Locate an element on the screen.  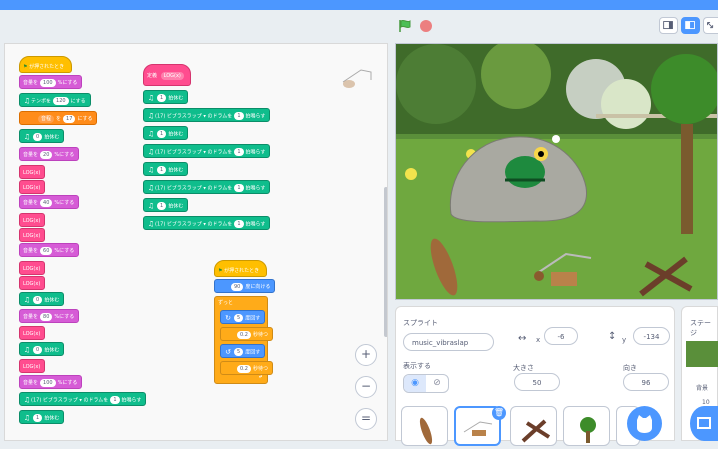
effect-value-input: 17 is located at coordinates (69, 118).